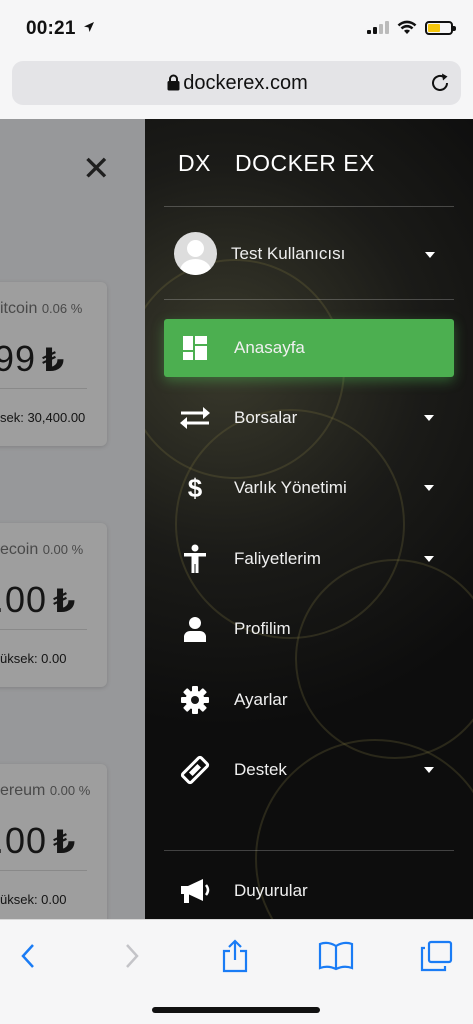 The width and height of the screenshot is (473, 1024). I want to click on book-icon, so click(336, 956).